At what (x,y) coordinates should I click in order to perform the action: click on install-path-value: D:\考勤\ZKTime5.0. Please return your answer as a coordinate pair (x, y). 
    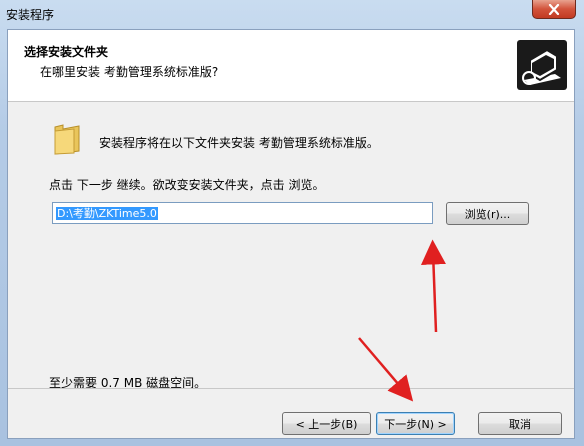
    Looking at the image, I should click on (107, 213).